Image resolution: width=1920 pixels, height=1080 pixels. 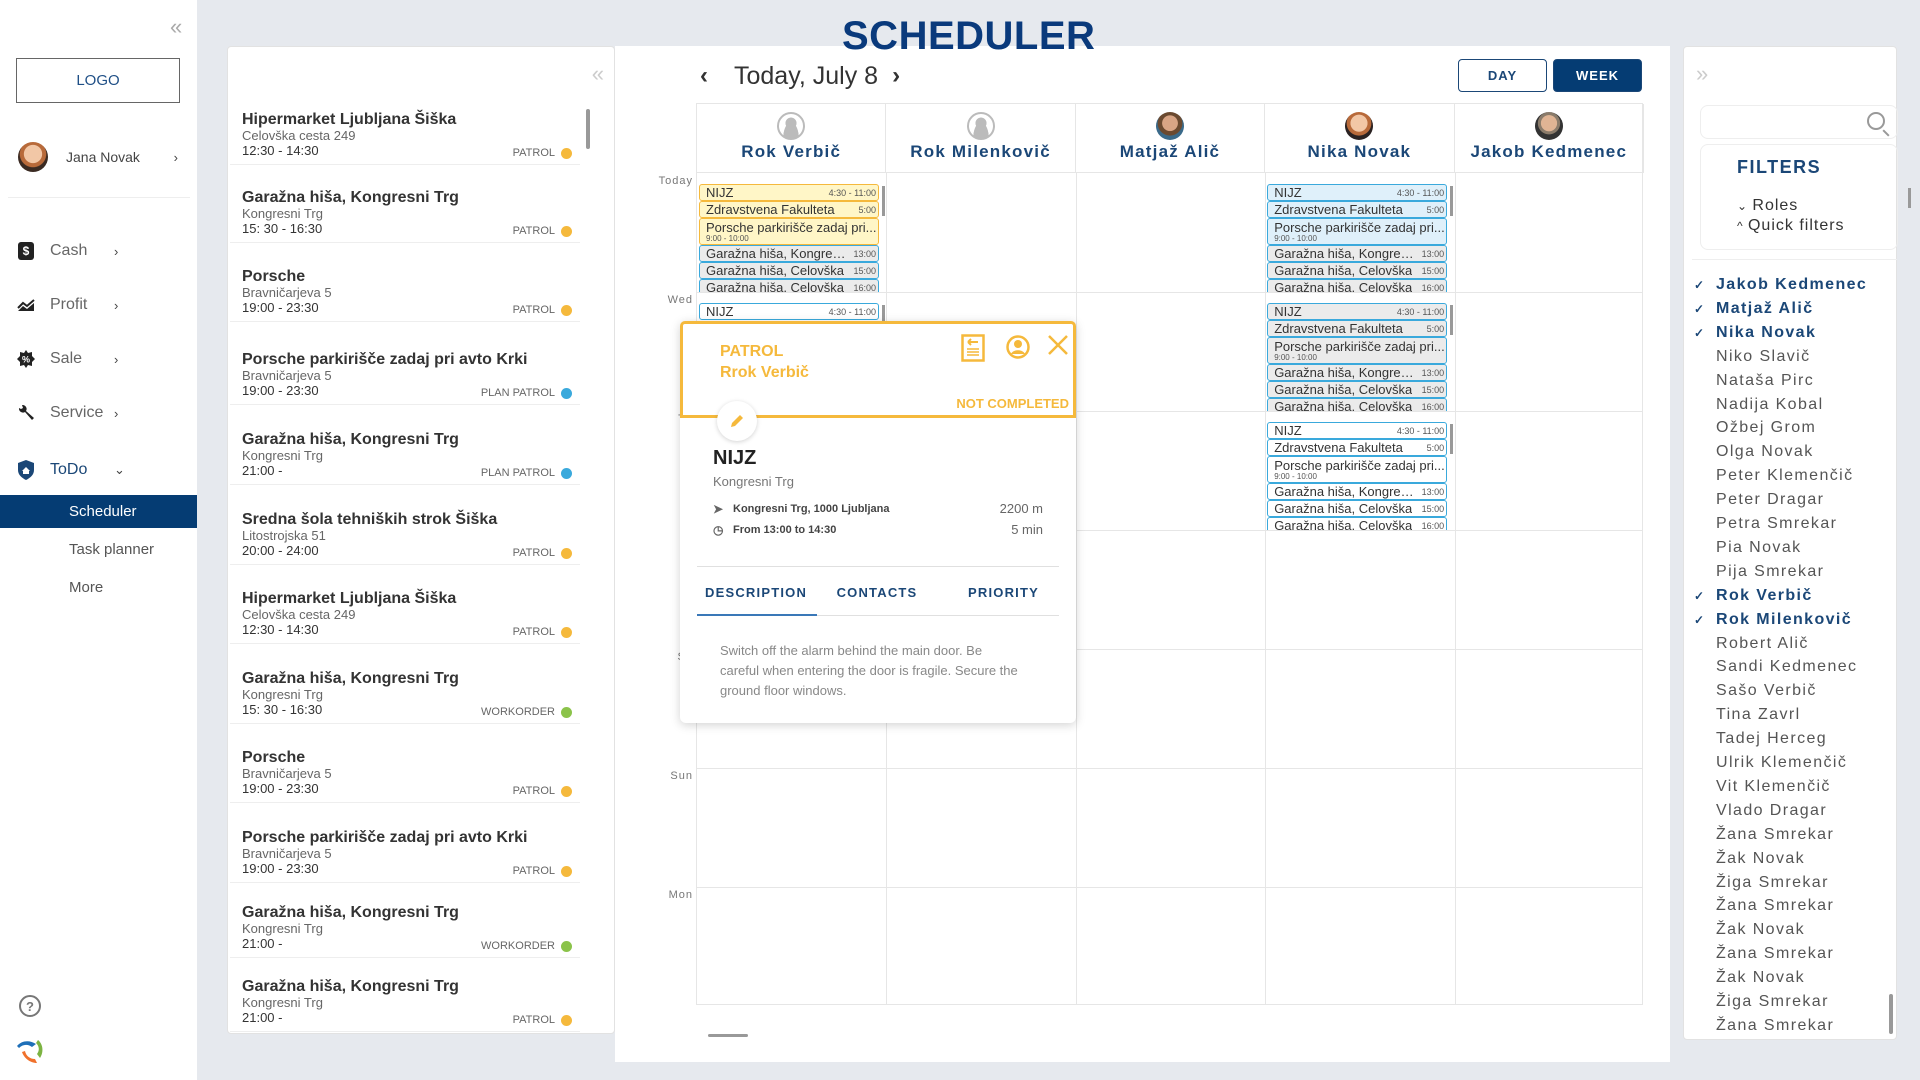 I want to click on search-input, so click(x=1799, y=122).